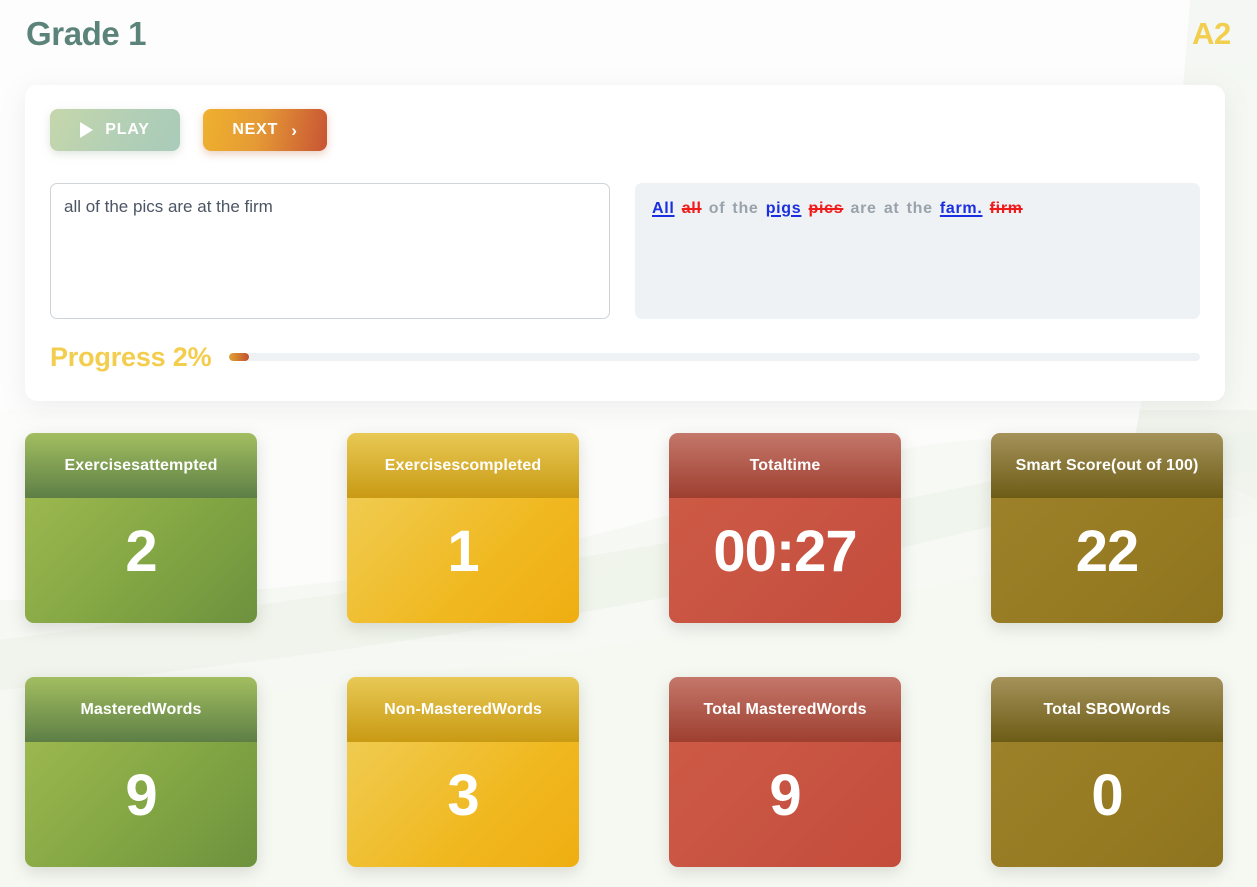 This screenshot has height=887, width=1257. What do you see at coordinates (86, 33) in the screenshot?
I see `page-title: Grade 1` at bounding box center [86, 33].